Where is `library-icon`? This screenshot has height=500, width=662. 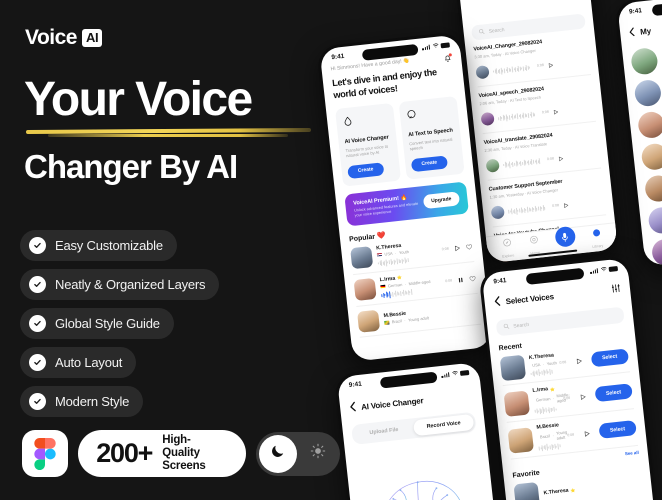
library-icon is located at coordinates (596, 233).